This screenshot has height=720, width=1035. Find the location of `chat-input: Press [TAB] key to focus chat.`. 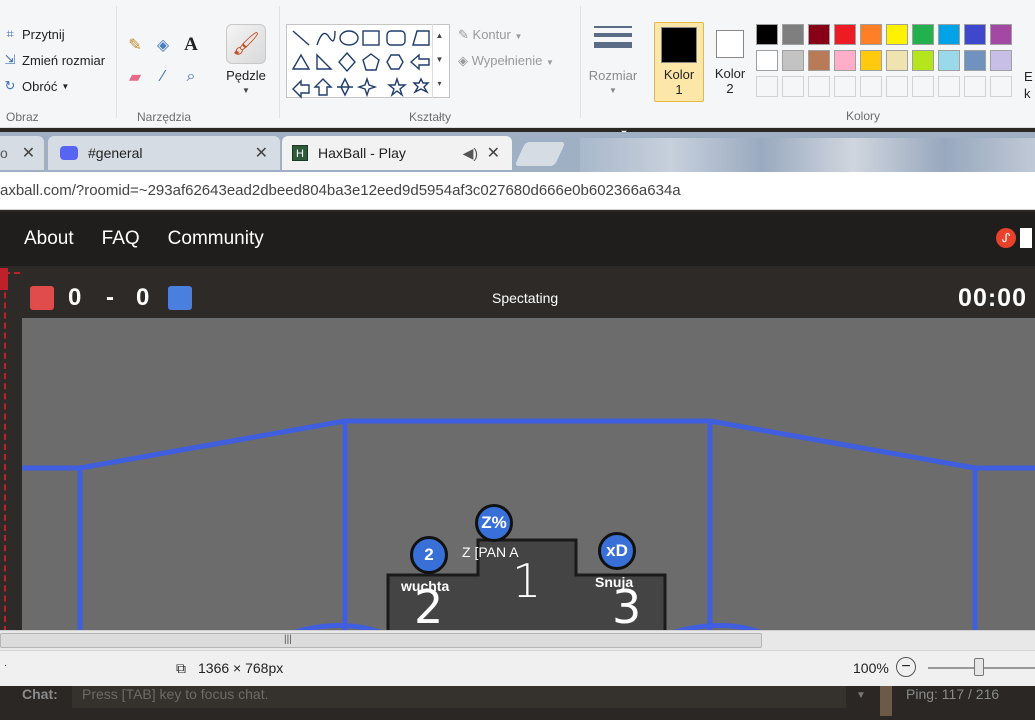

chat-input: Press [TAB] key to focus chat. is located at coordinates (459, 697).